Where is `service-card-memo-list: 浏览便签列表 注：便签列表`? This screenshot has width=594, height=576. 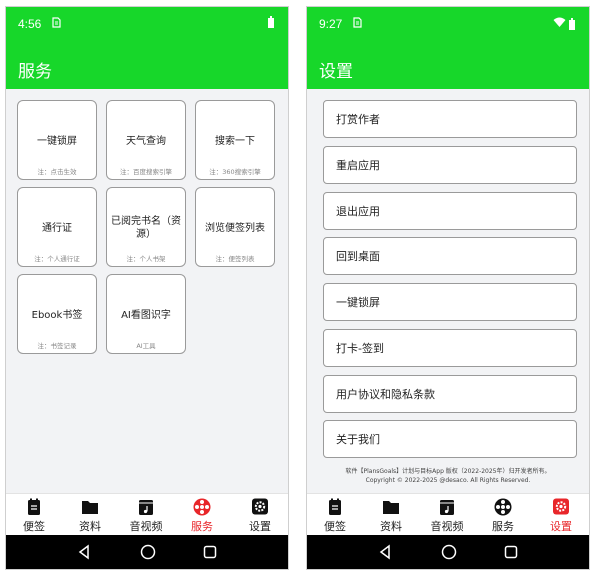 service-card-memo-list: 浏览便签列表 注：便签列表 is located at coordinates (235, 227).